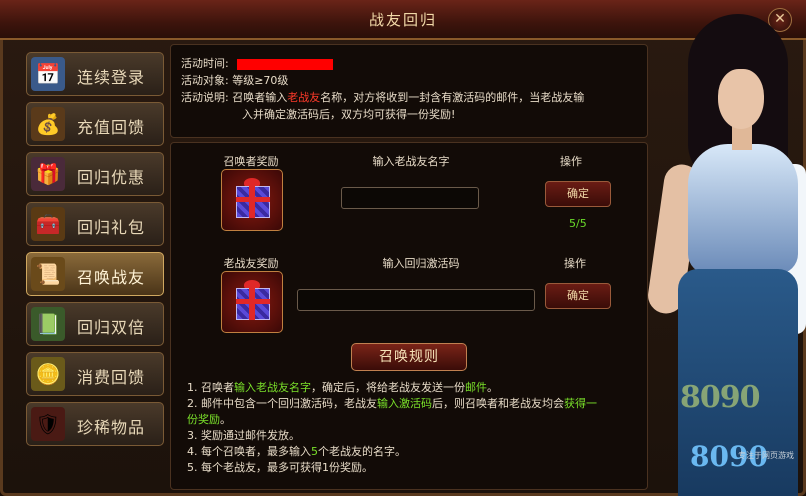  What do you see at coordinates (251, 161) in the screenshot?
I see `summoner-reward-header: 召唤者奖励` at bounding box center [251, 161].